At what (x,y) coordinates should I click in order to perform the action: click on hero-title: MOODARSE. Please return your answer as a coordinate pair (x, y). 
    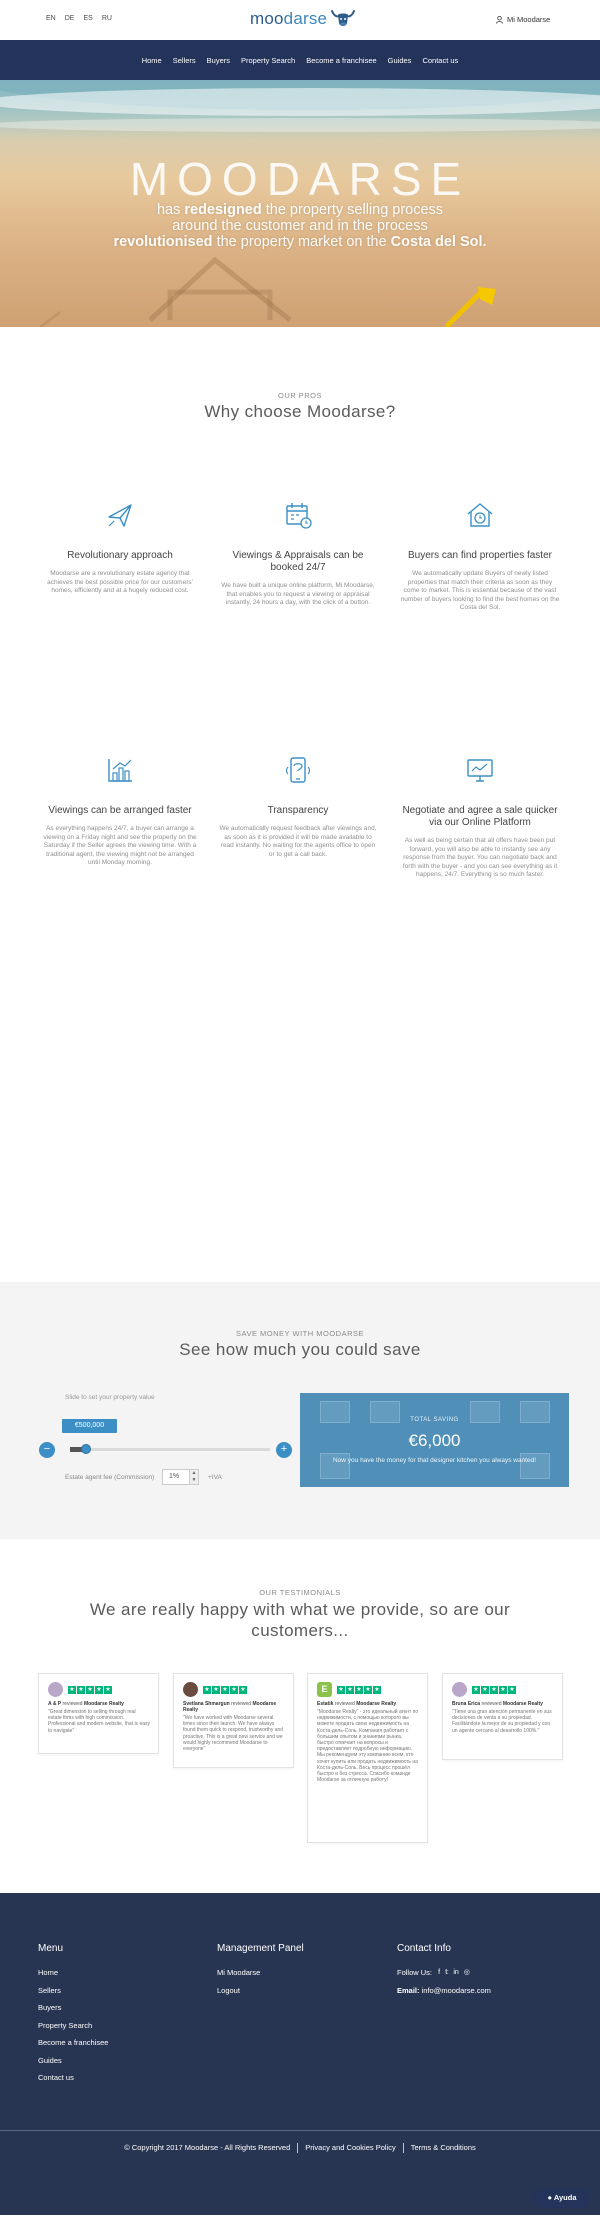
    Looking at the image, I should click on (300, 179).